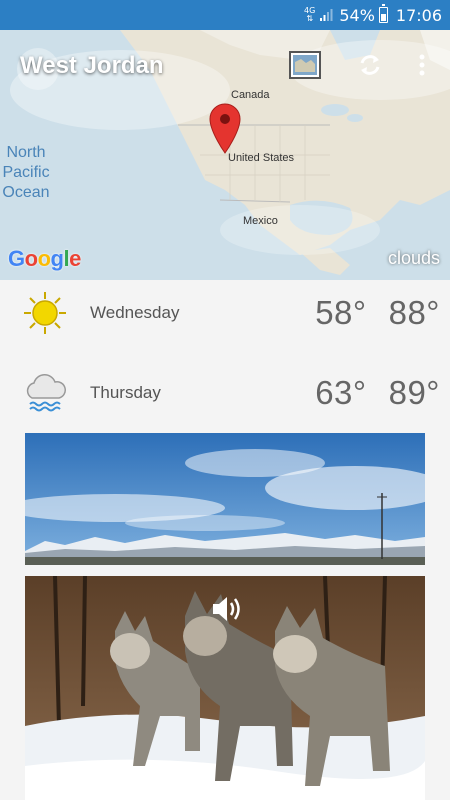 The width and height of the screenshot is (450, 800). I want to click on snowy-mountains-image, so click(225, 499).